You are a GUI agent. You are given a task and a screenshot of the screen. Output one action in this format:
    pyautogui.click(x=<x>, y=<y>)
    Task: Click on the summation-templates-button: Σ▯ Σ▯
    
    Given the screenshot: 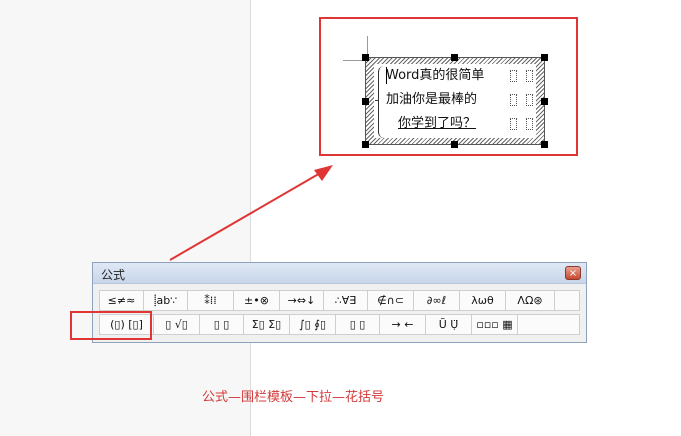 What is the action you would take?
    pyautogui.click(x=267, y=324)
    